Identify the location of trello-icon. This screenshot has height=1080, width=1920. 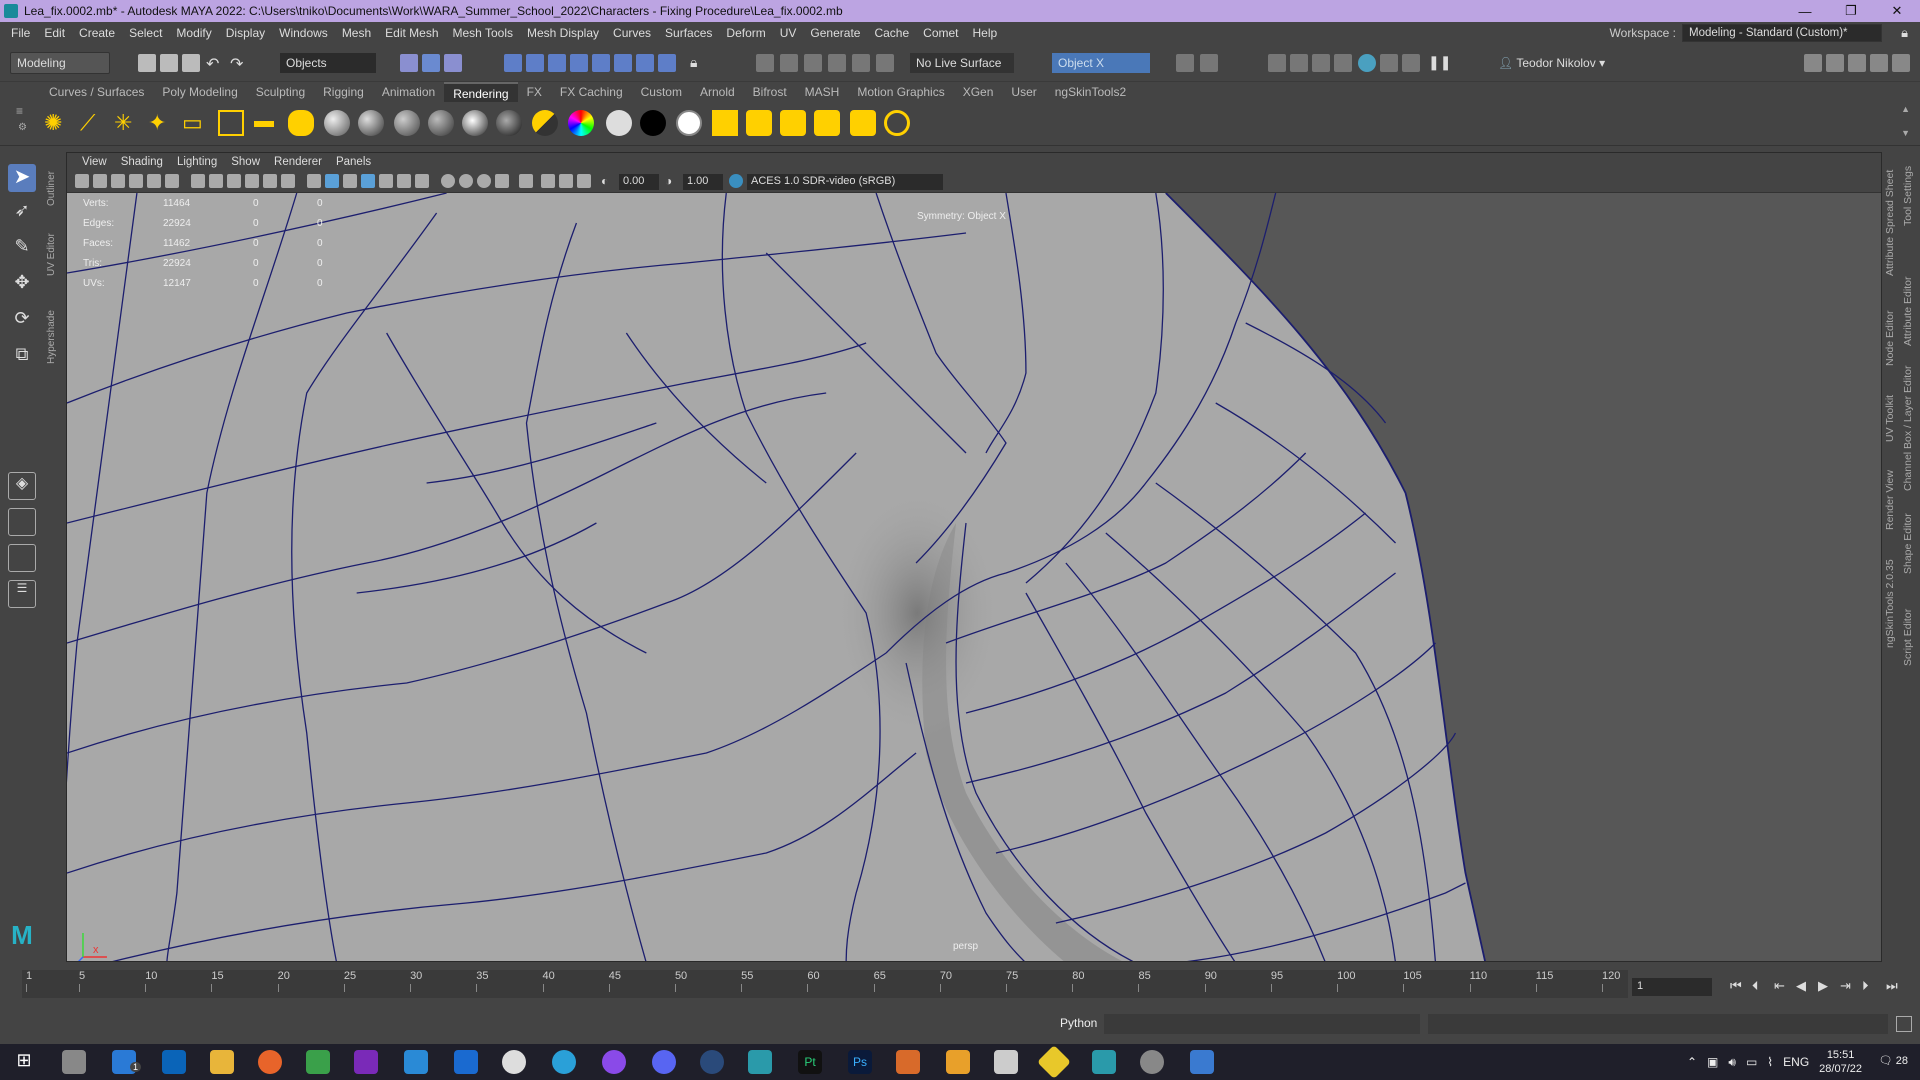
(466, 1062).